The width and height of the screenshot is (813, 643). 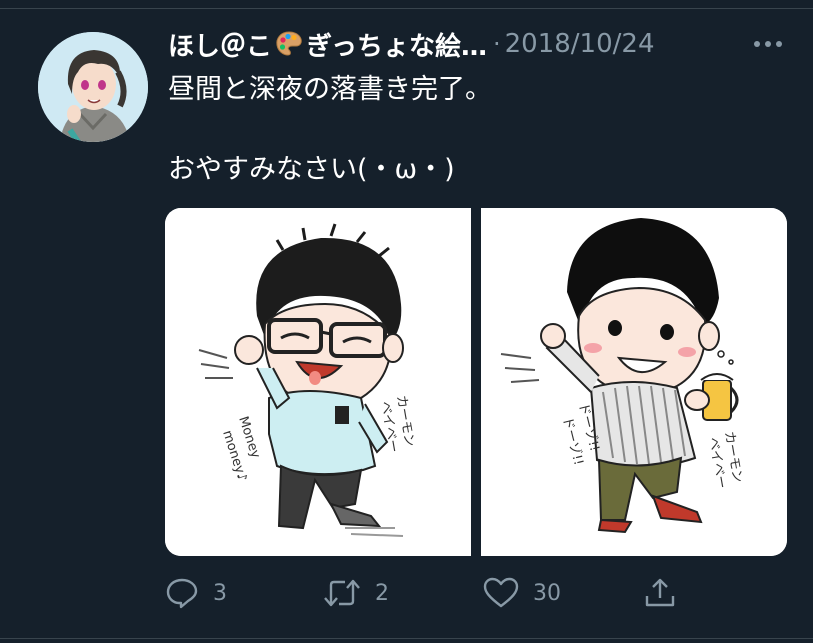 I want to click on reply-icon, so click(x=182, y=593).